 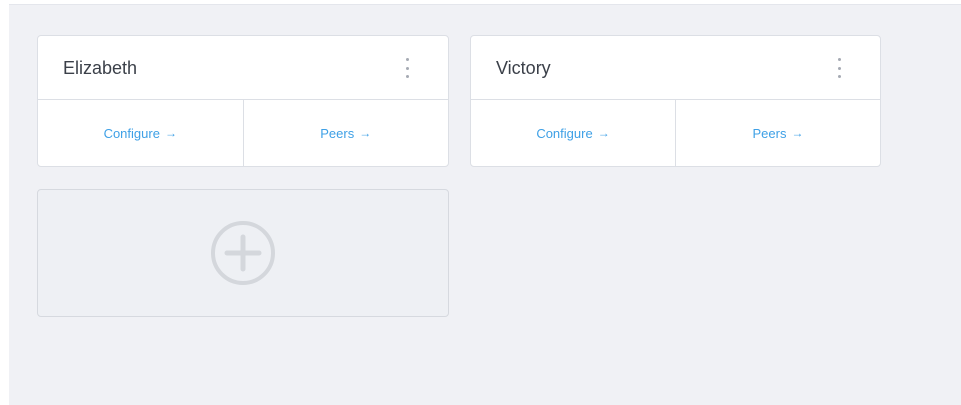 What do you see at coordinates (675, 68) in the screenshot?
I see `card-header: Victory` at bounding box center [675, 68].